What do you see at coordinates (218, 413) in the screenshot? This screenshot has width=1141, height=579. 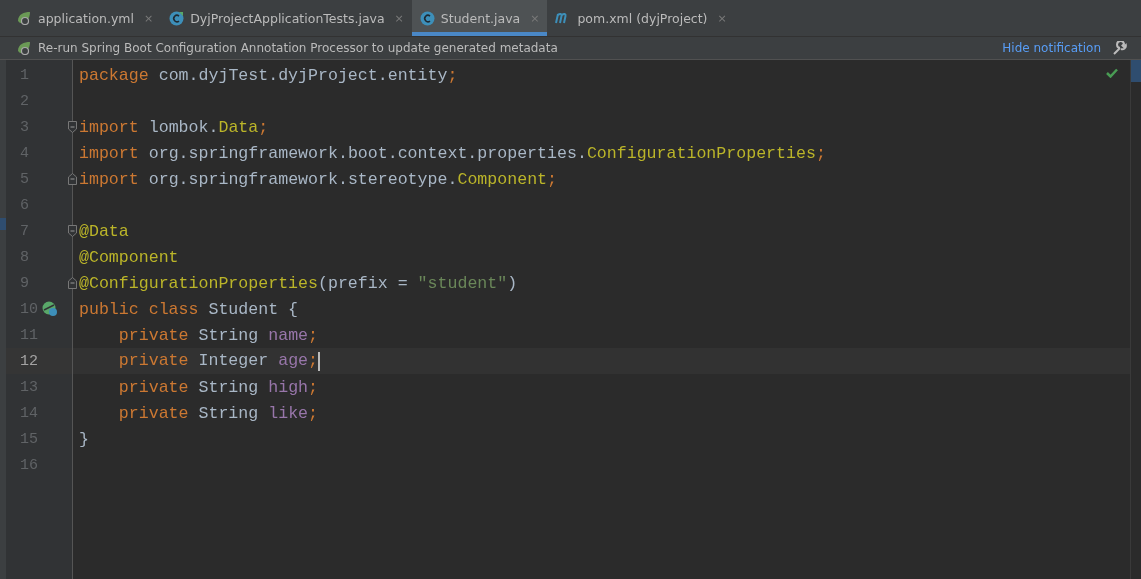 I see `code-line: private String like;` at bounding box center [218, 413].